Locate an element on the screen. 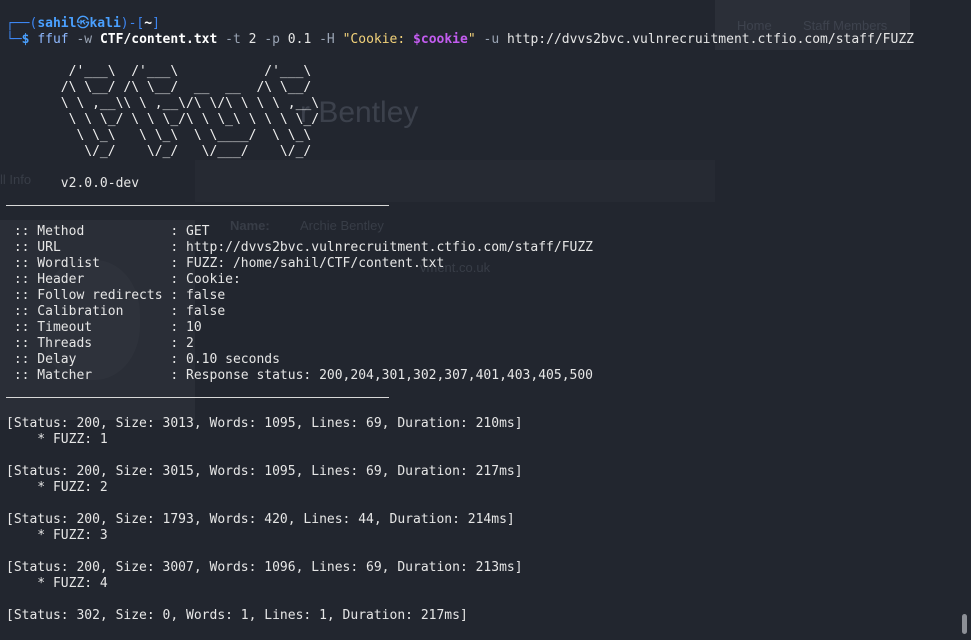 Image resolution: width=971 pixels, height=640 pixels. command-flag: -t is located at coordinates (233, 39).